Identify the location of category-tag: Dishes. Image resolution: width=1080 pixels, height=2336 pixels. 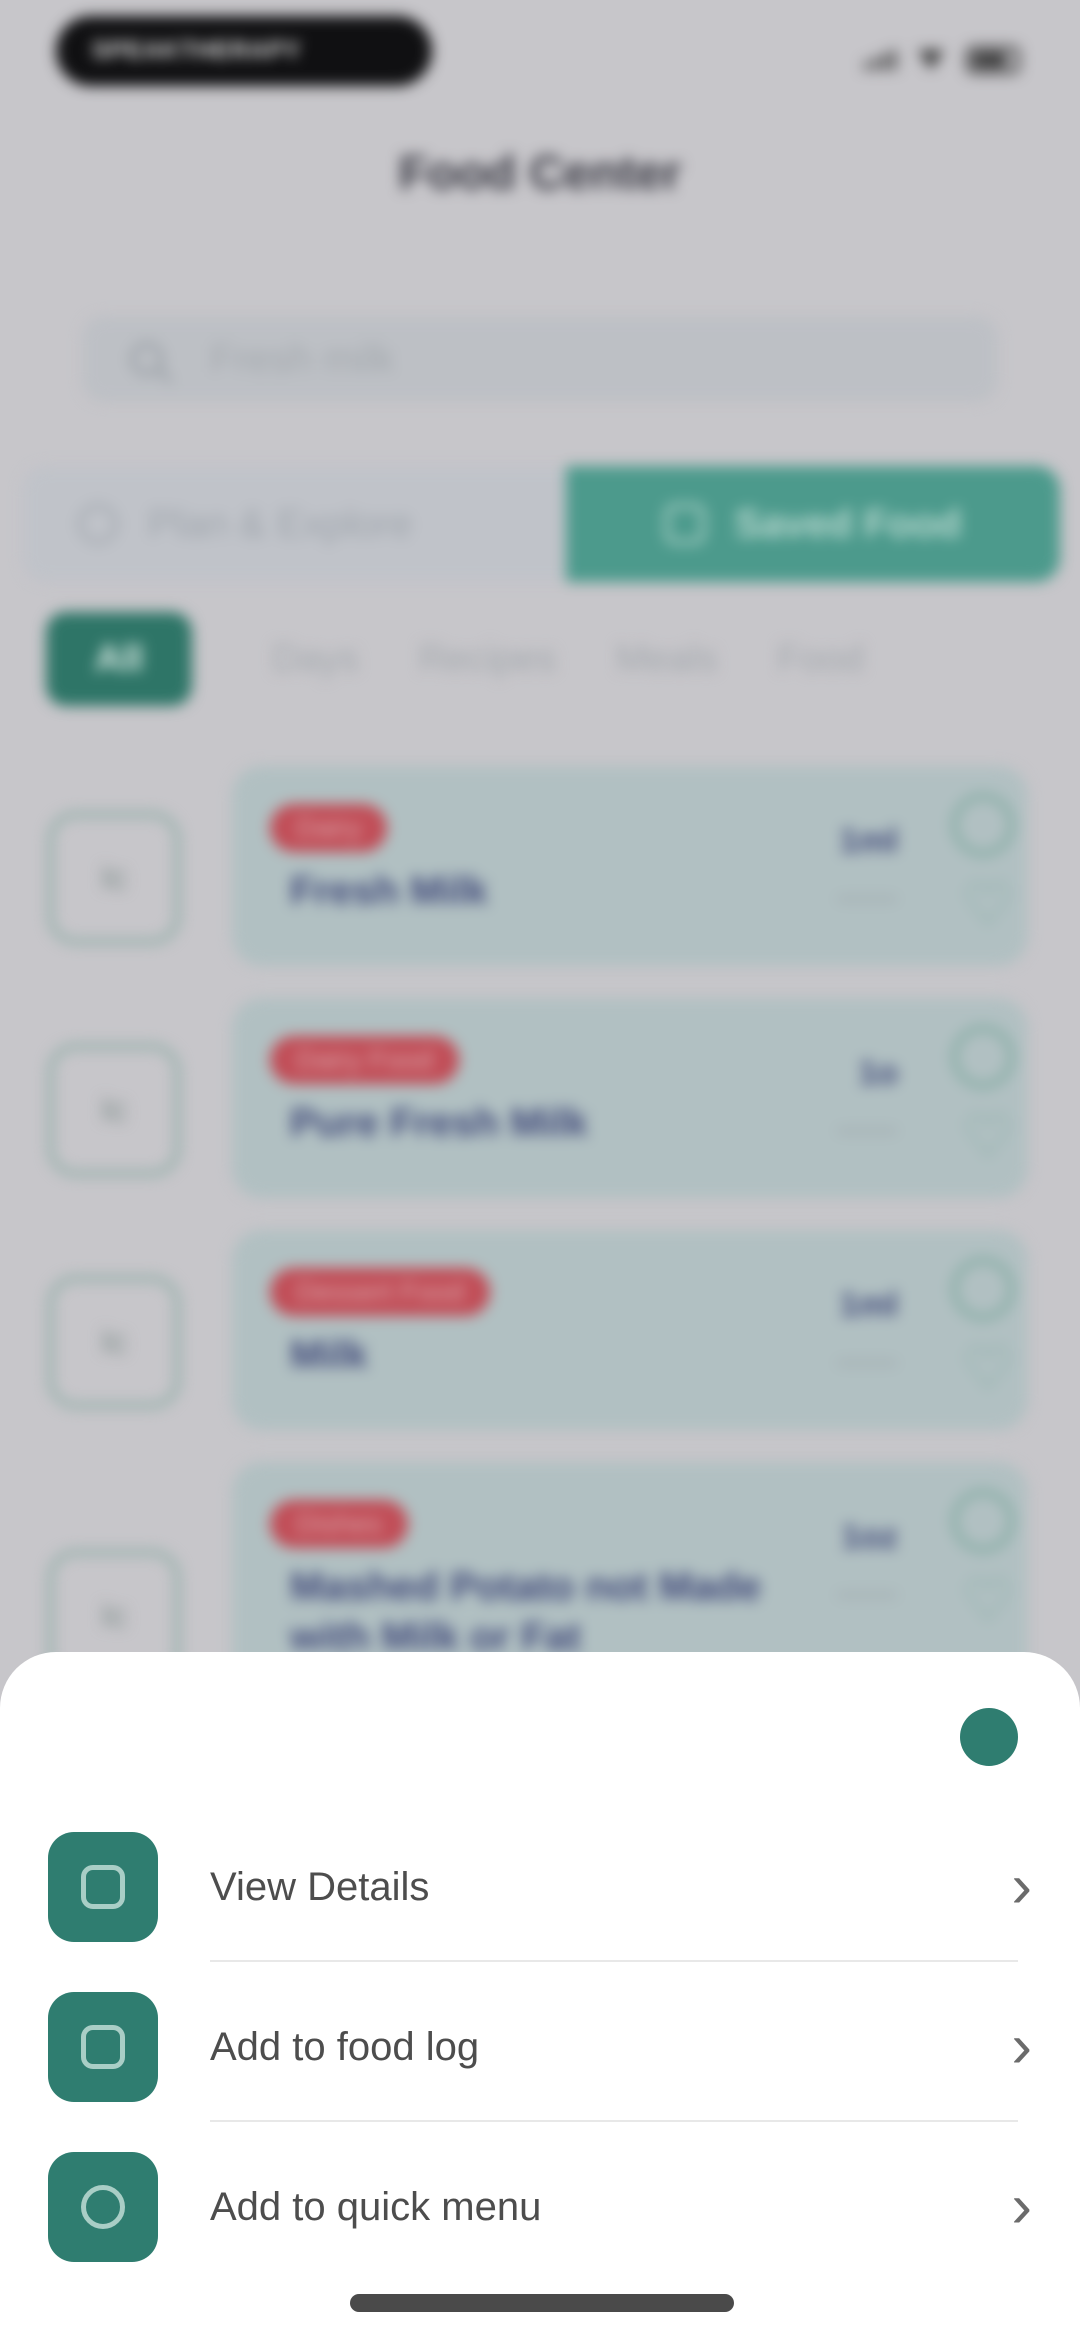
(339, 1524).